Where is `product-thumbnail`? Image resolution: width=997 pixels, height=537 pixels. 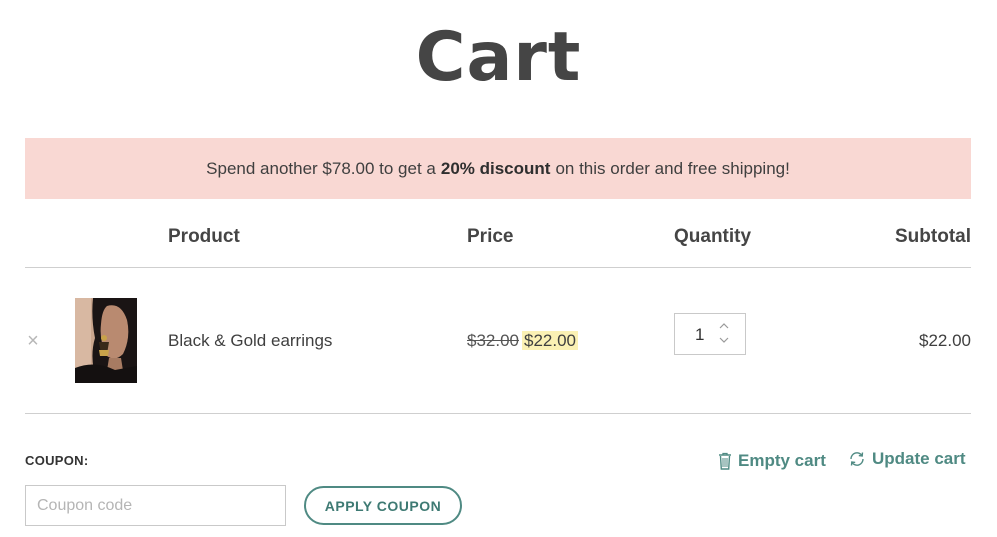 product-thumbnail is located at coordinates (106, 340).